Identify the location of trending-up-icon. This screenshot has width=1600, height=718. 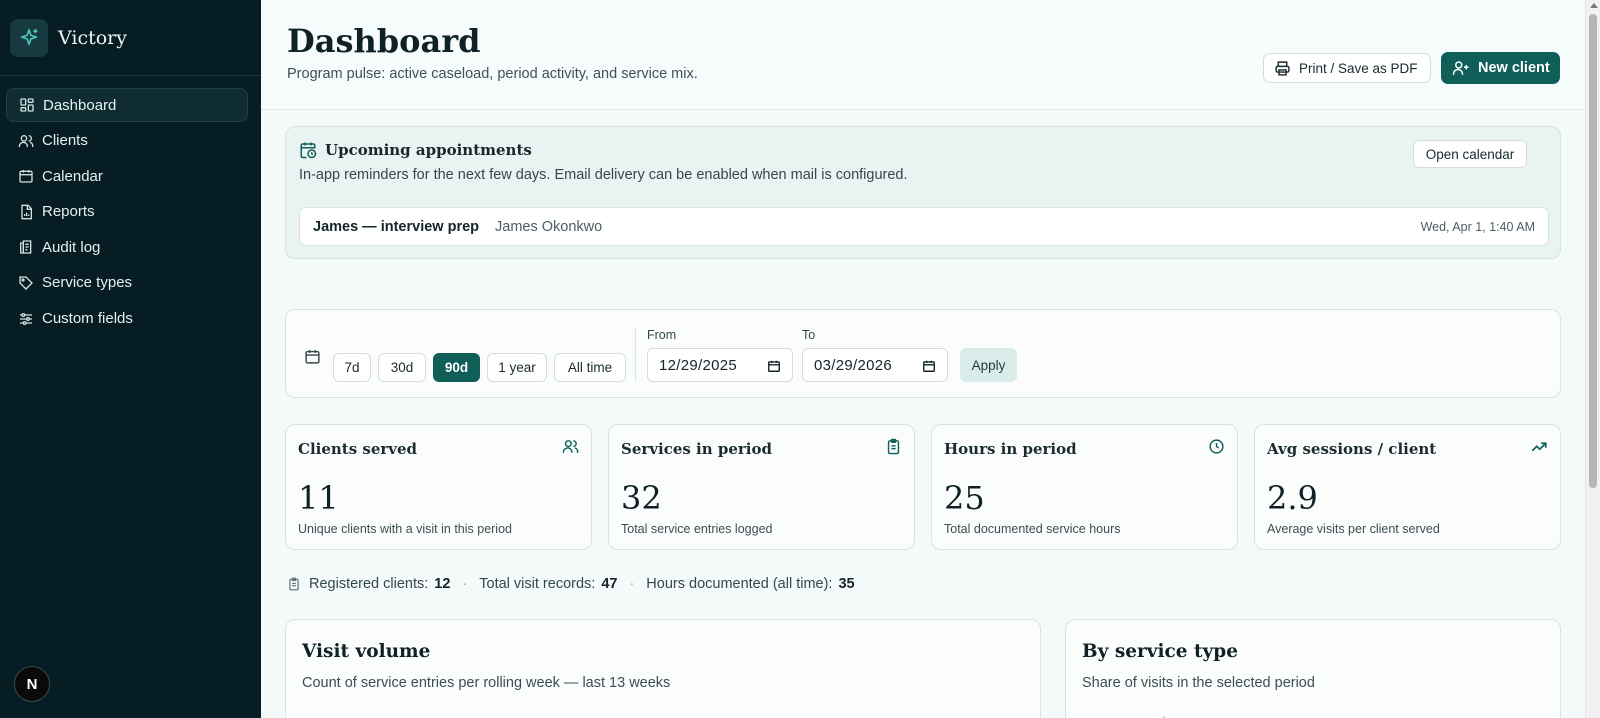
(1539, 447).